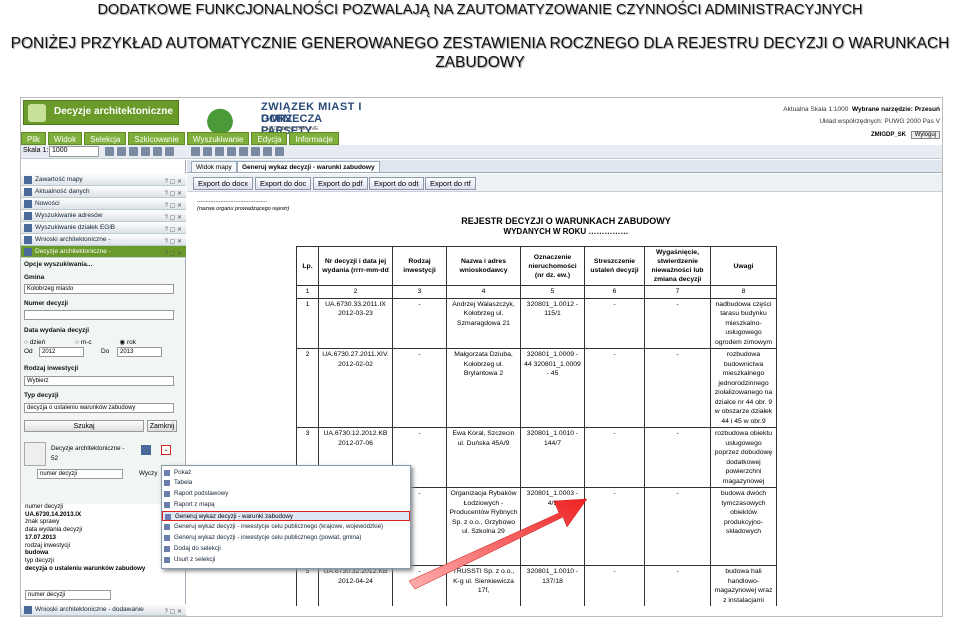  Describe the element at coordinates (103, 216) in the screenshot. I see `panel-adresy: Wyszukiwanie adresów? ▢ ✕` at that location.